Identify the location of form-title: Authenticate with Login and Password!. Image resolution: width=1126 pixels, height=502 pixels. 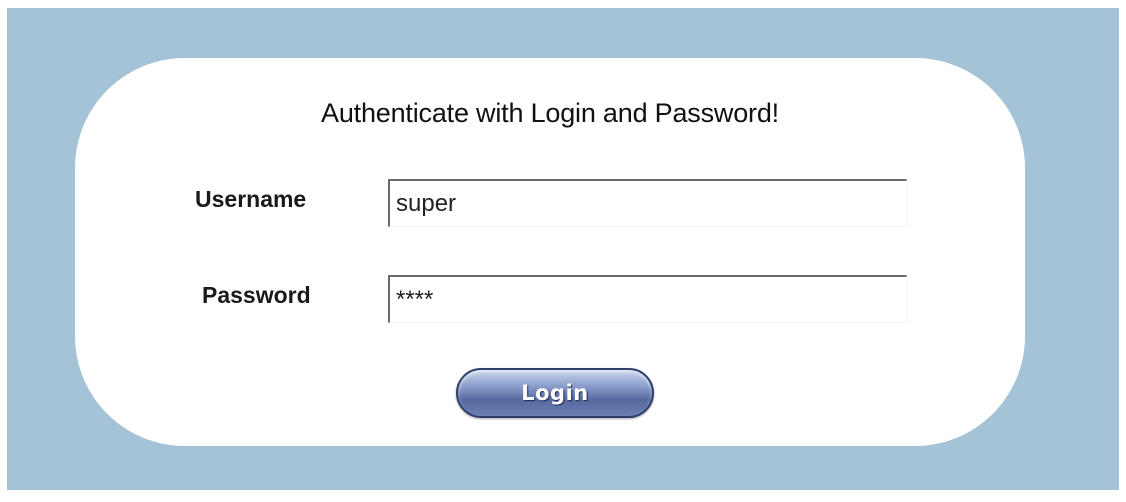
(550, 113).